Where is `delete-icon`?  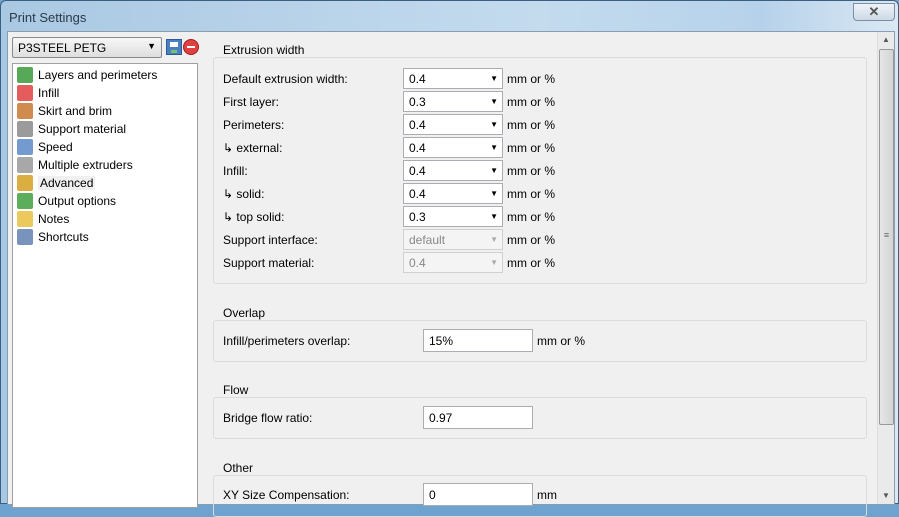
delete-icon is located at coordinates (191, 47).